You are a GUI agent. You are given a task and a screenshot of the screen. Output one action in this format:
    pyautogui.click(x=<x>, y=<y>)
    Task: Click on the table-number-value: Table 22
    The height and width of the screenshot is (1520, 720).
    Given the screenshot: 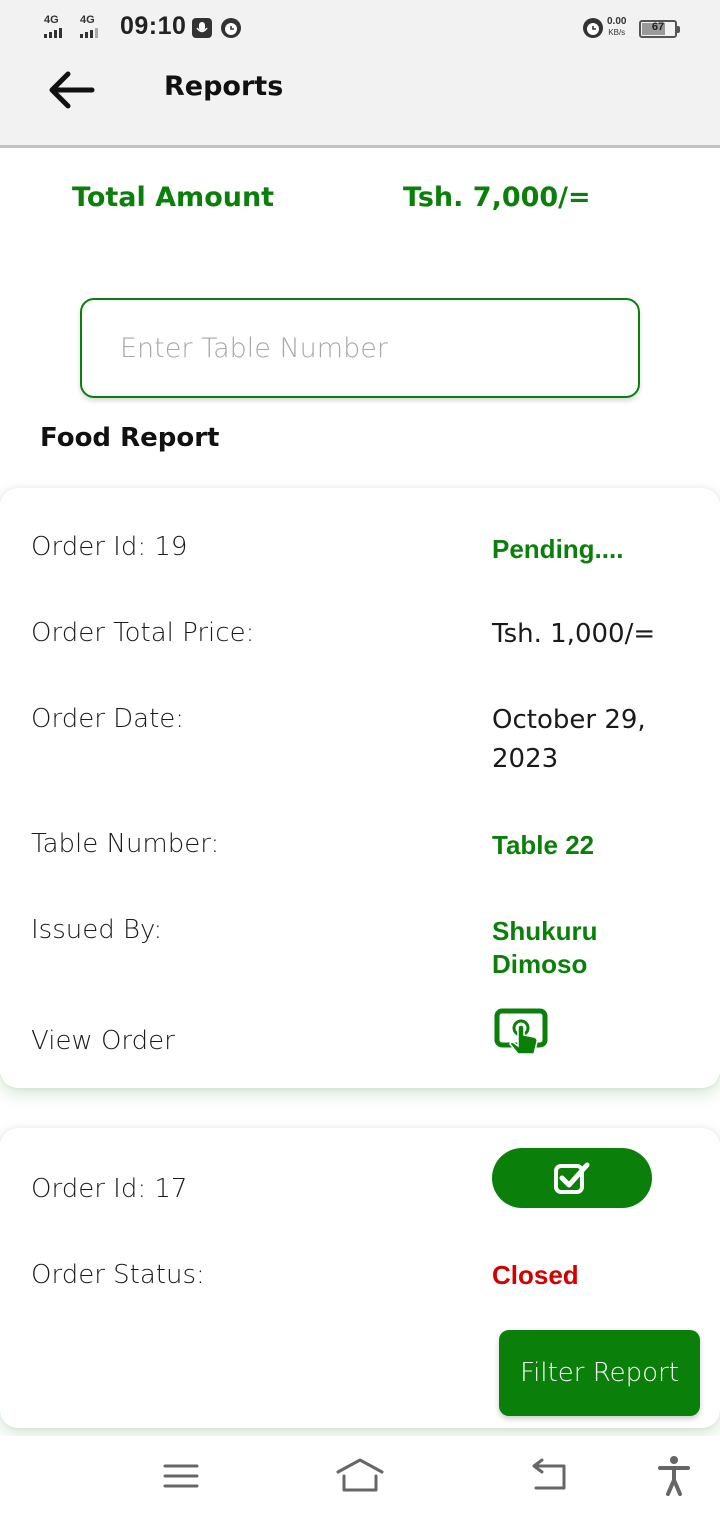 What is the action you would take?
    pyautogui.click(x=543, y=845)
    